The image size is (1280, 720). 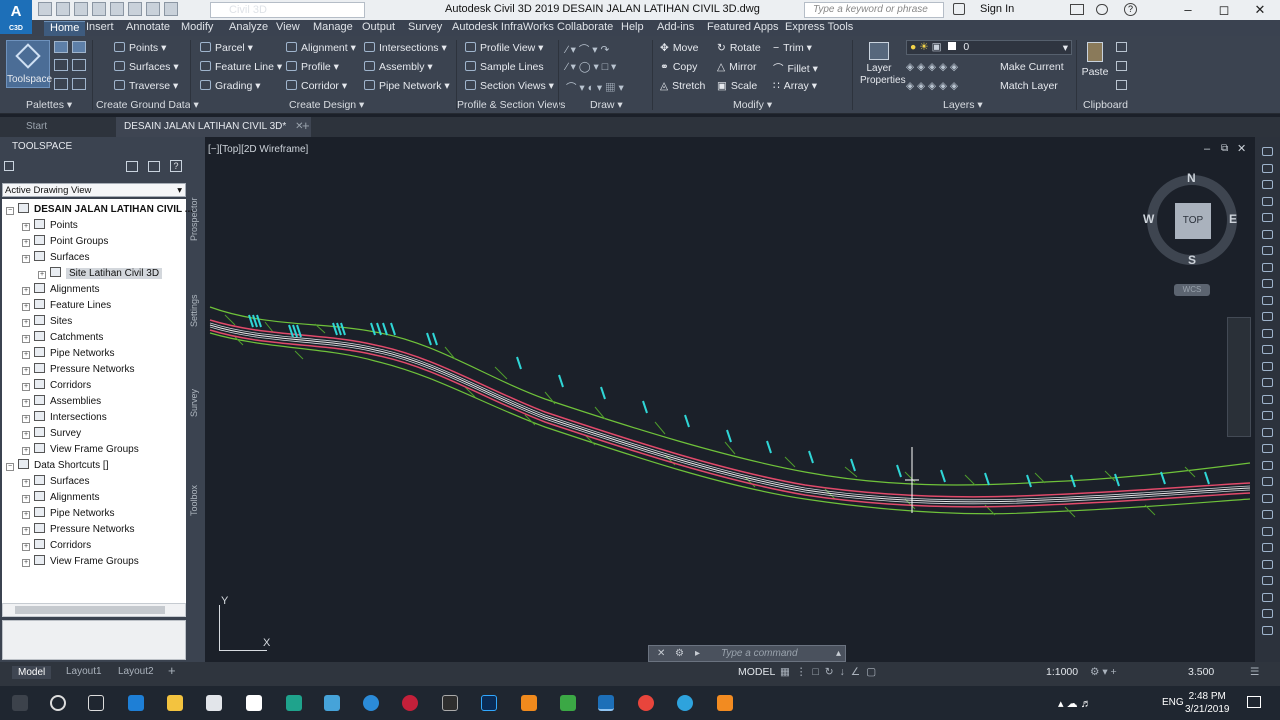 I want to click on tab-analyze: Analyze, so click(x=248, y=27).